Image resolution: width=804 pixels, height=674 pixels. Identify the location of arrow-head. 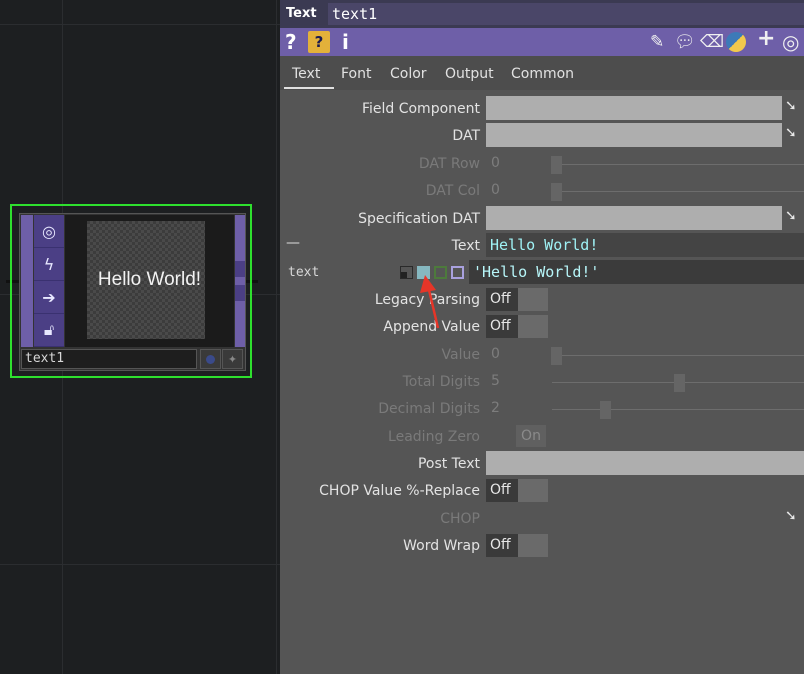
(428, 284).